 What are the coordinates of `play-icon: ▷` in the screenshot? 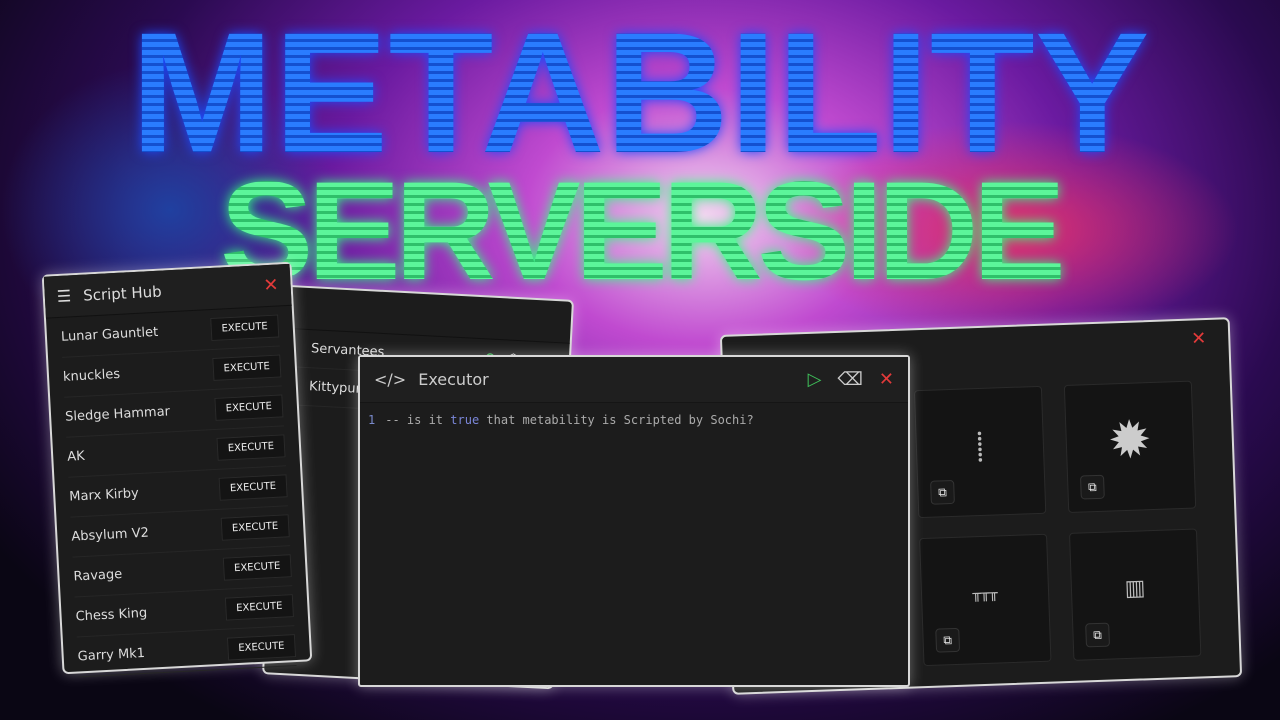 It's located at (815, 379).